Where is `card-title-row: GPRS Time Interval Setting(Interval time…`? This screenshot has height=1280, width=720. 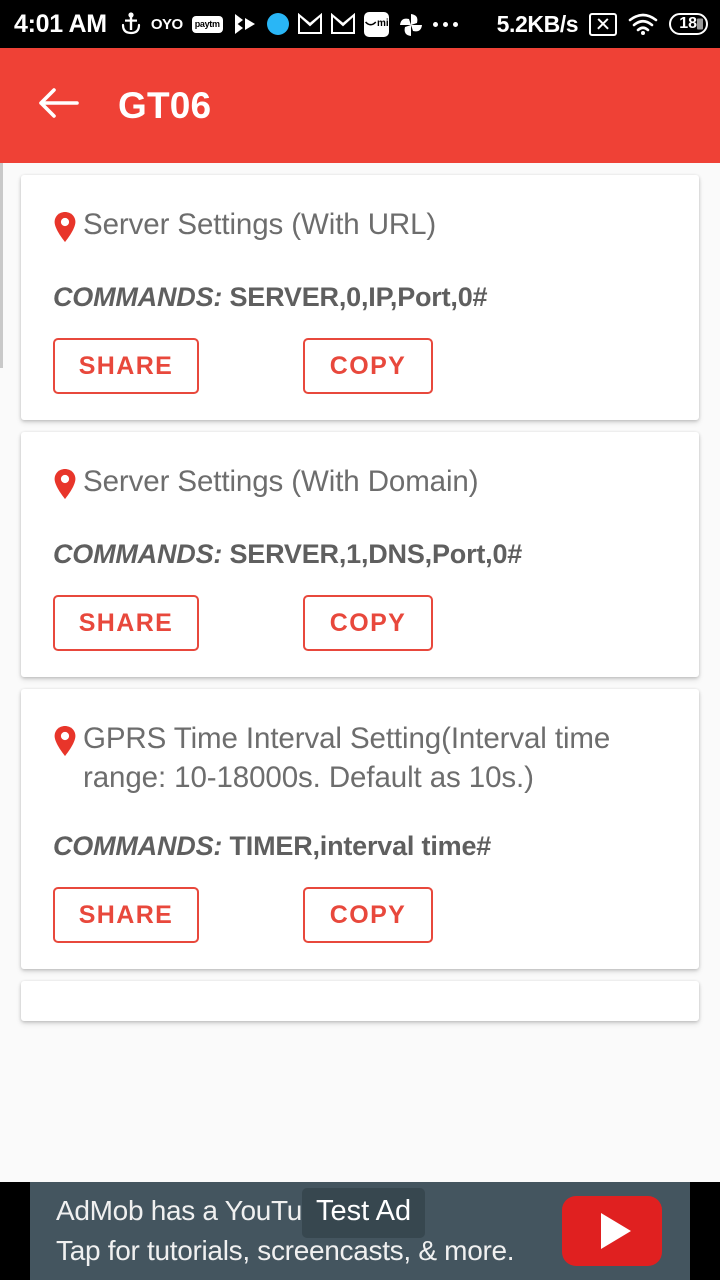
card-title-row: GPRS Time Interval Setting(Interval time… is located at coordinates (360, 758).